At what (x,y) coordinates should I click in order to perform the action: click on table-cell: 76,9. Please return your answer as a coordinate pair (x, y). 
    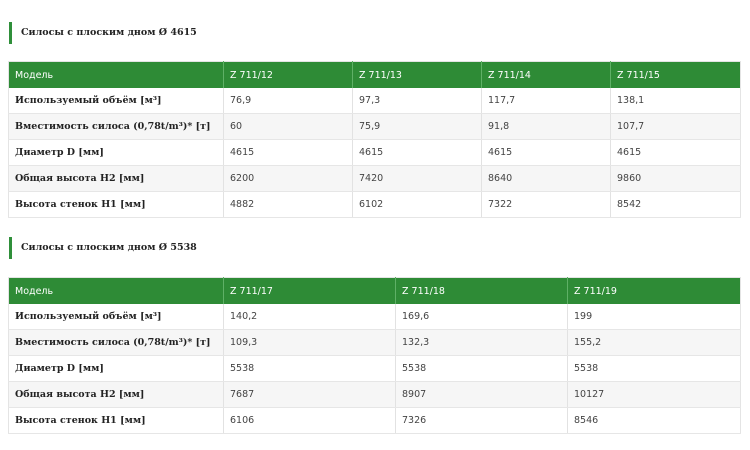
    Looking at the image, I should click on (288, 101).